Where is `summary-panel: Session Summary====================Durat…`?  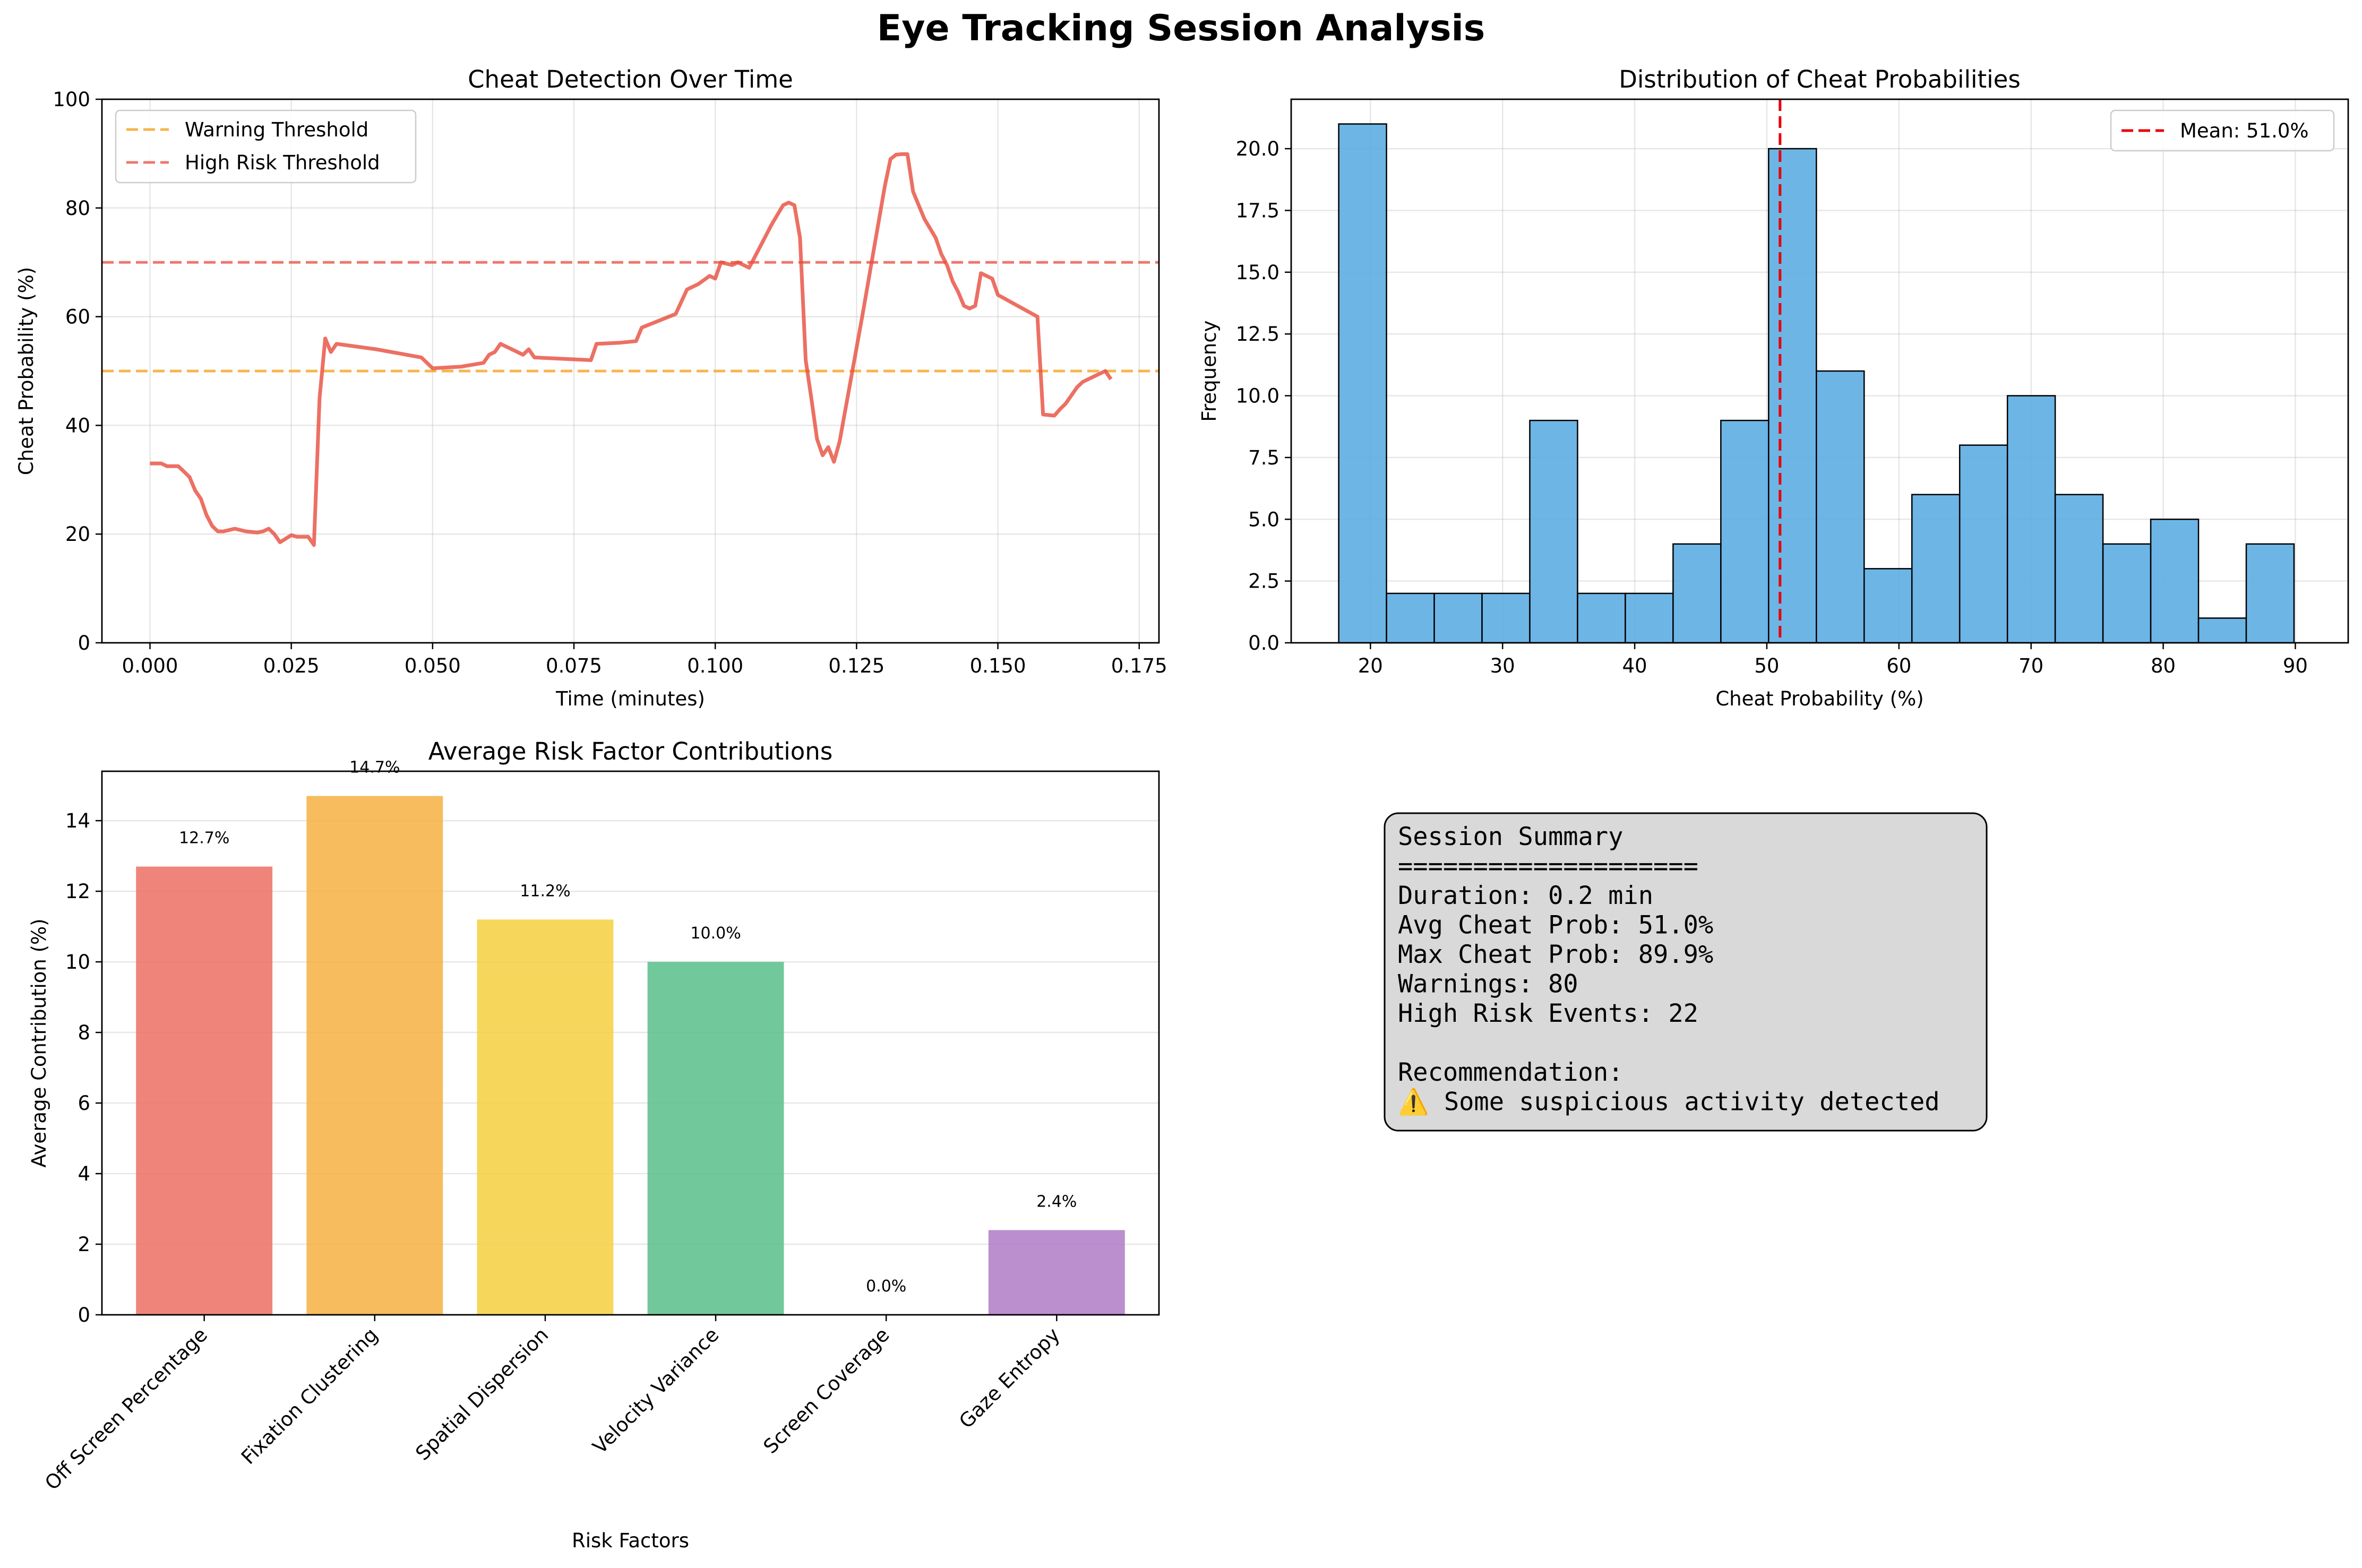
summary-panel: Session Summary====================Durat… is located at coordinates (1686, 972).